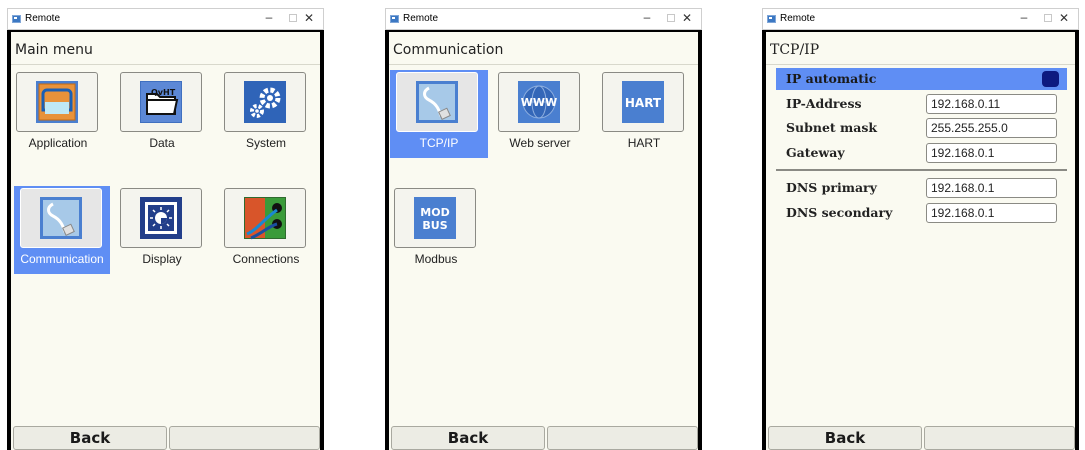 Image resolution: width=1085 pixels, height=450 pixels. Describe the element at coordinates (62, 259) in the screenshot. I see `tile-label: Communication` at that location.